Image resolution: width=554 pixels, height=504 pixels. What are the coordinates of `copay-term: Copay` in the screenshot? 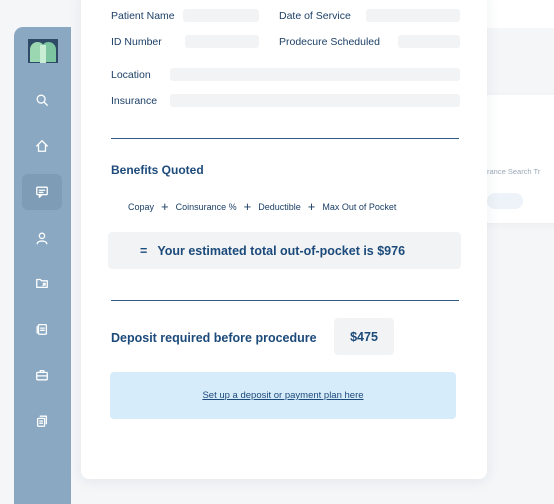 It's located at (141, 206).